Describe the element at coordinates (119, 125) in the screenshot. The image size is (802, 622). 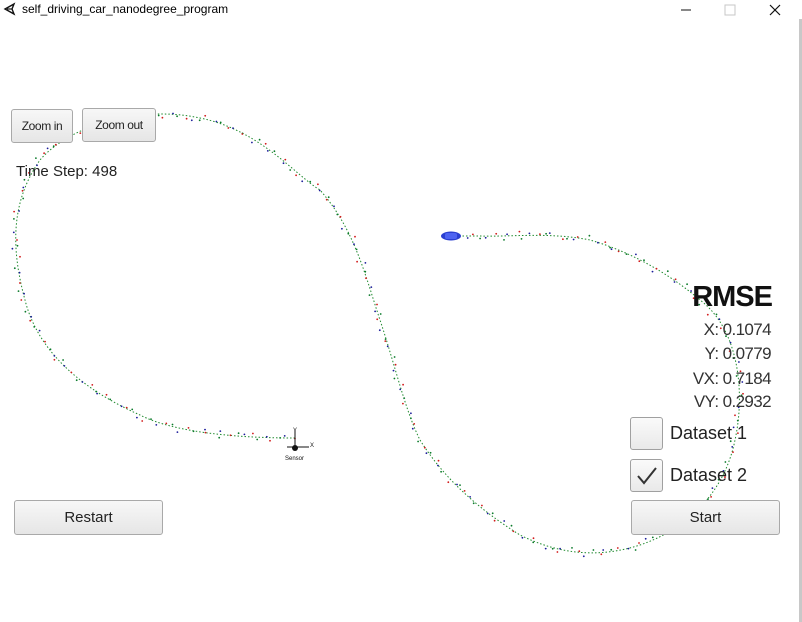
I see `zoom-out-button: Zoom out` at that location.